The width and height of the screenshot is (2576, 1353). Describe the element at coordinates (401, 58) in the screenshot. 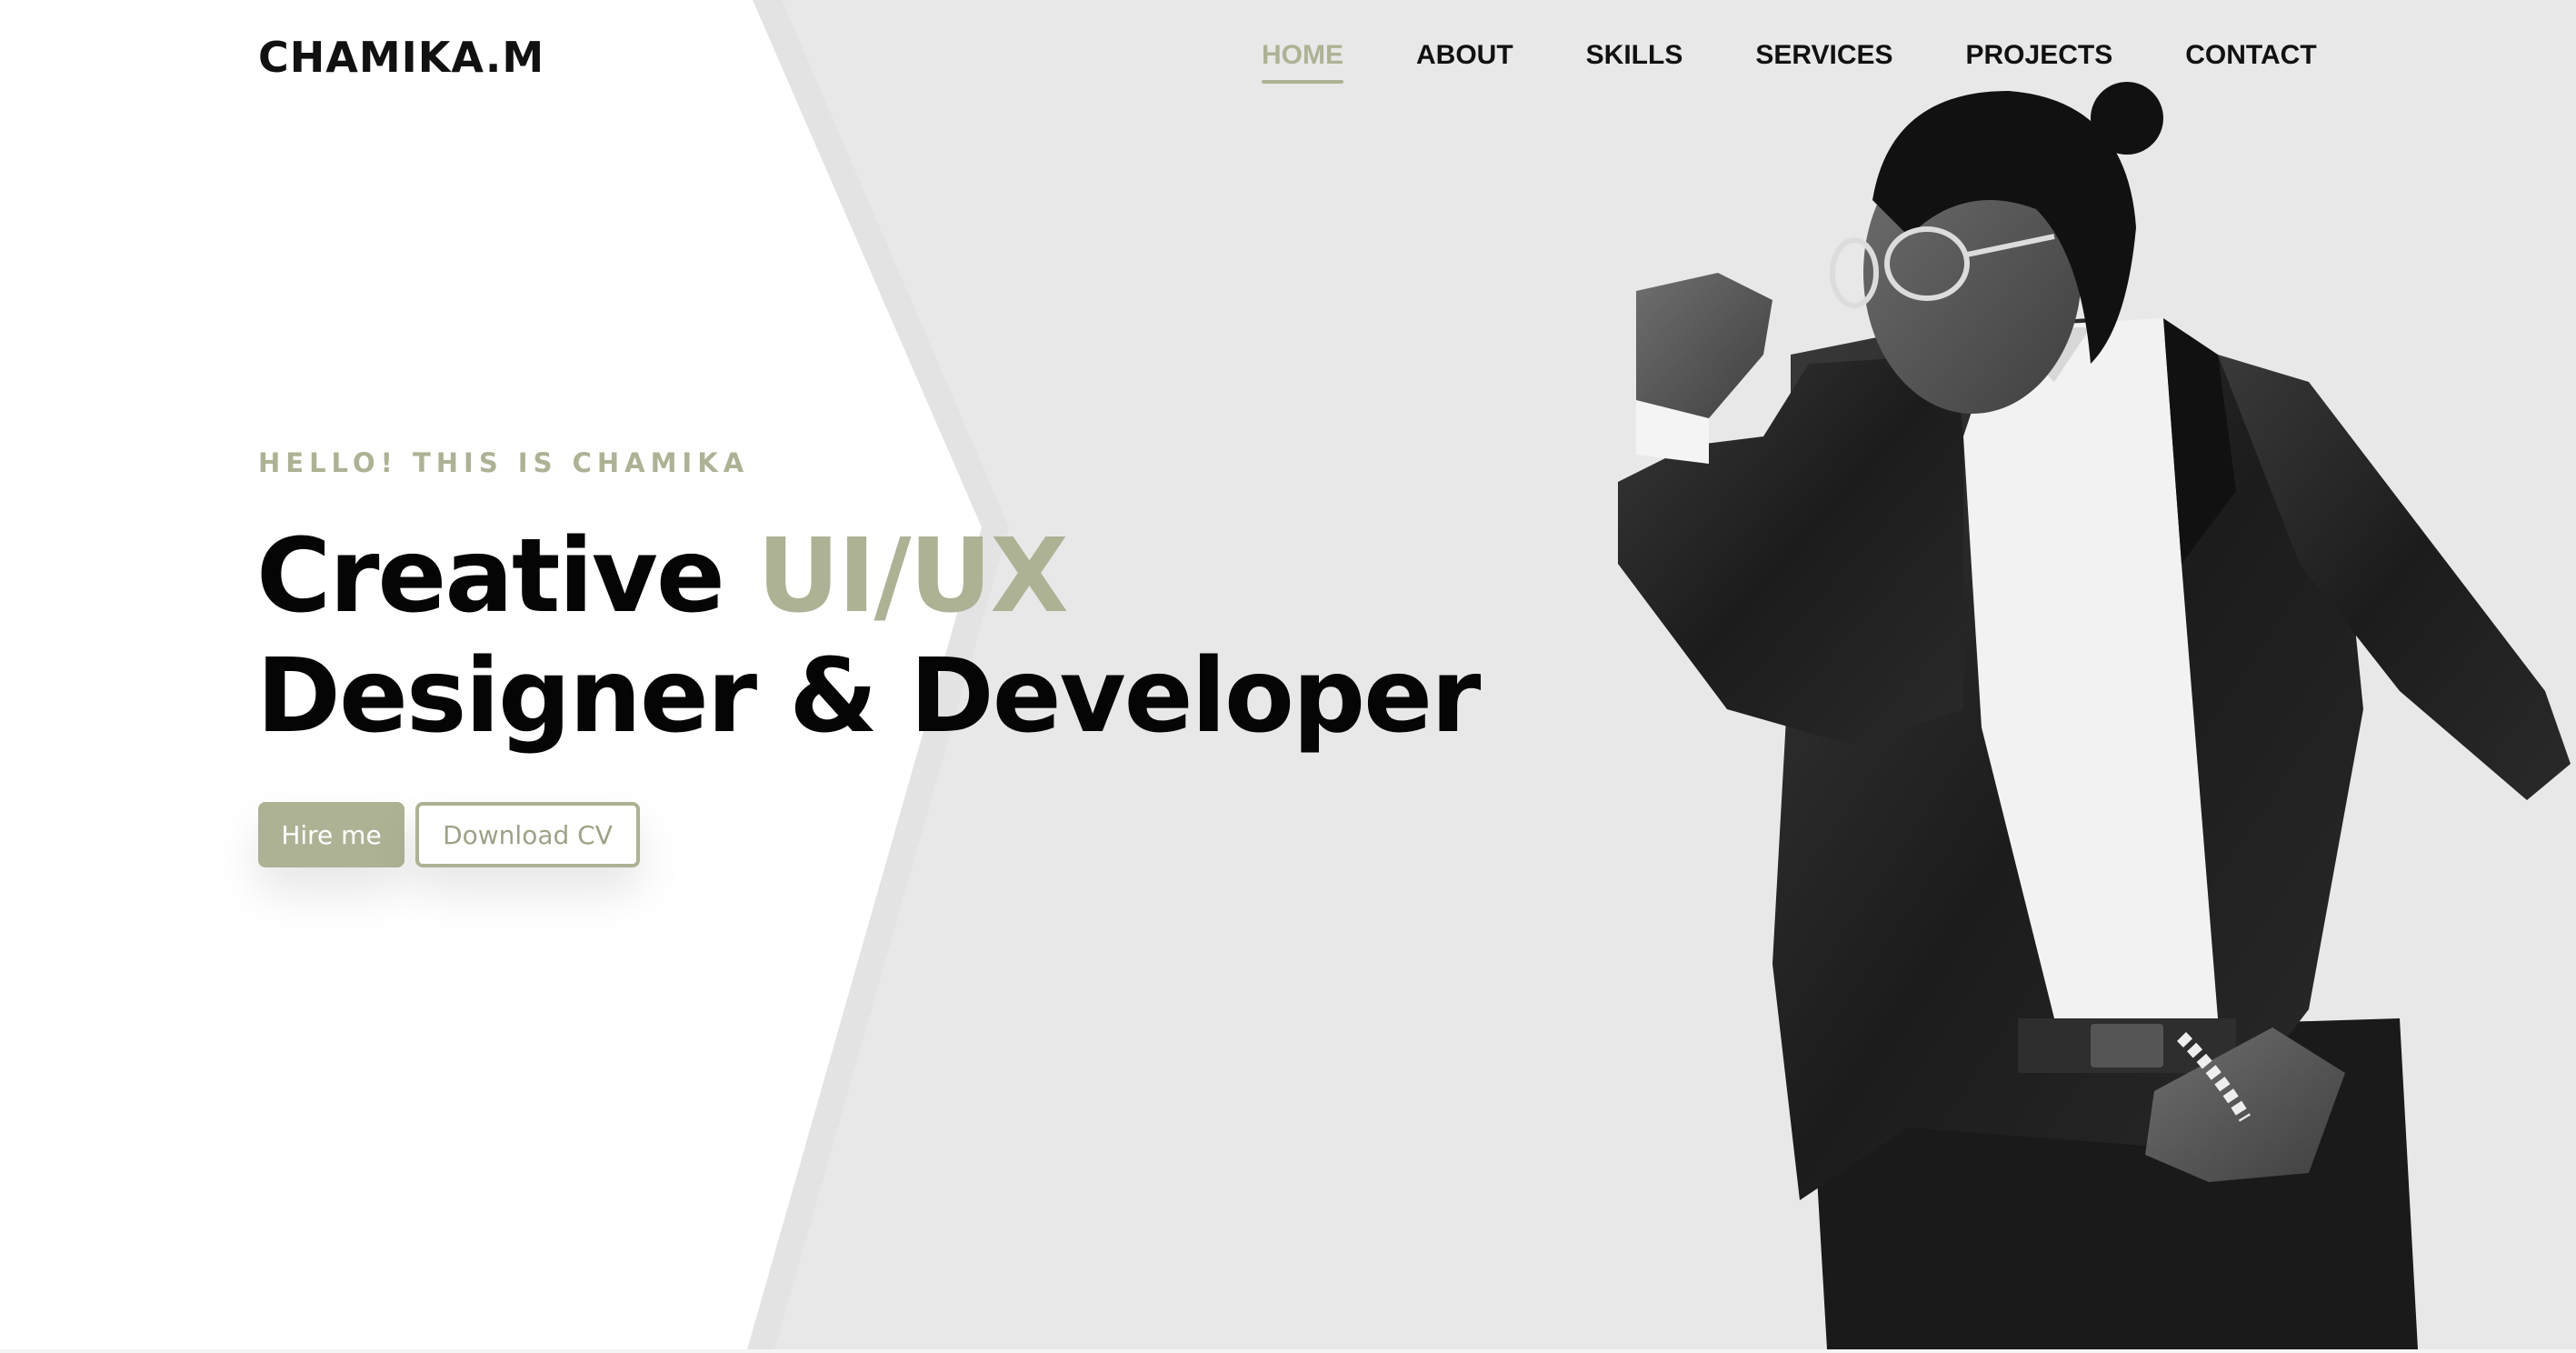

I see `site-logo: CHAMIKA.M` at that location.